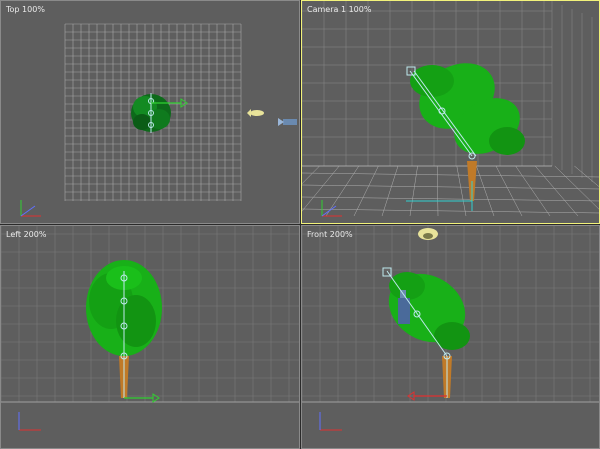 Image resolution: width=600 pixels, height=449 pixels. Describe the element at coordinates (429, 311) in the screenshot. I see `tree-front-foliage` at that location.